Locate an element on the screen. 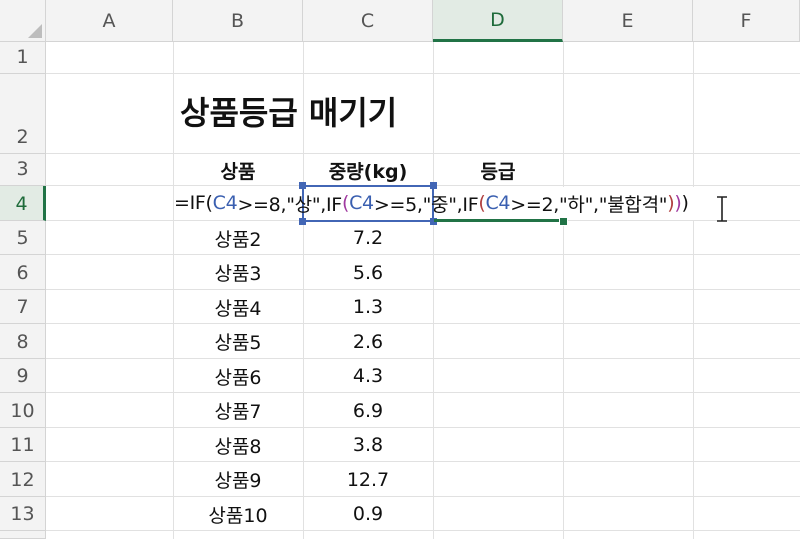  row-header-8: 8 is located at coordinates (23, 341).